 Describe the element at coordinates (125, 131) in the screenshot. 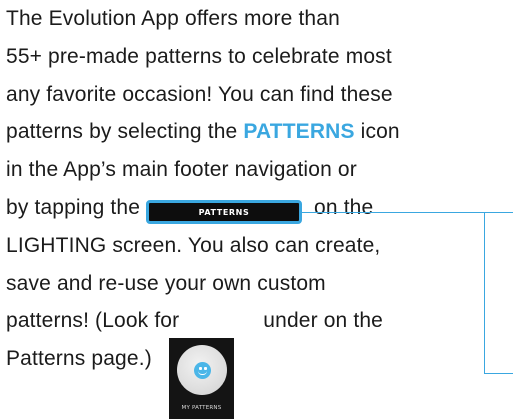

I see `paragraph-text: patterns by selecting the` at that location.